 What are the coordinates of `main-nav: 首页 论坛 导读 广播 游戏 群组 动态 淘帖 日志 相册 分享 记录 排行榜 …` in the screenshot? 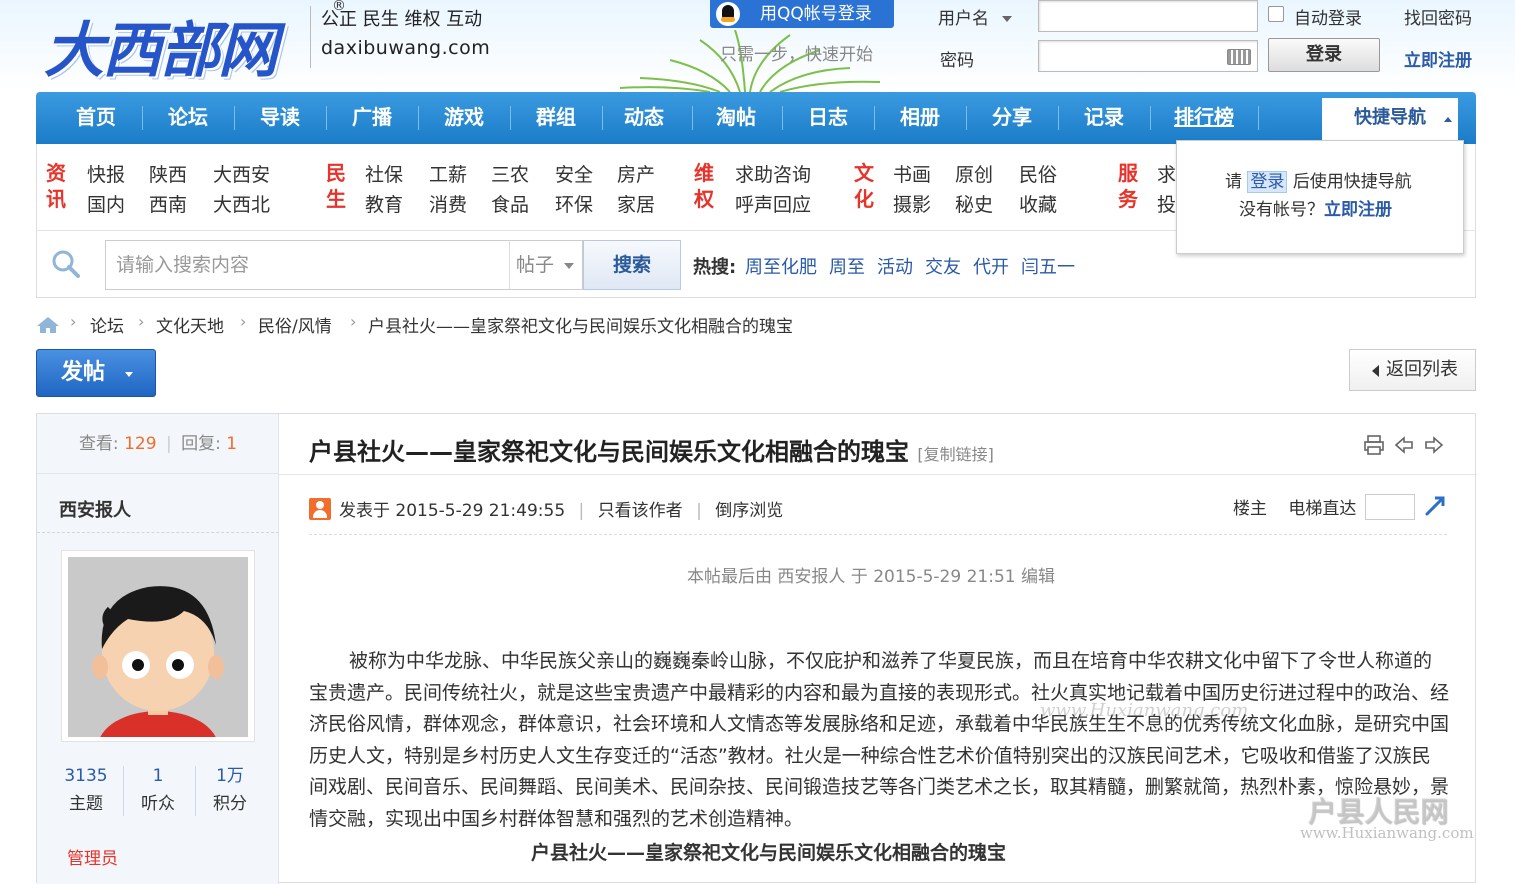 It's located at (756, 118).